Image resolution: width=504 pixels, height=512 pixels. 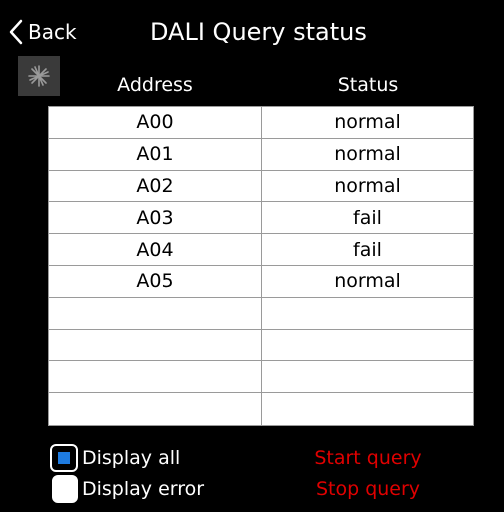 What do you see at coordinates (64, 458) in the screenshot?
I see `checked-radio-icon` at bounding box center [64, 458].